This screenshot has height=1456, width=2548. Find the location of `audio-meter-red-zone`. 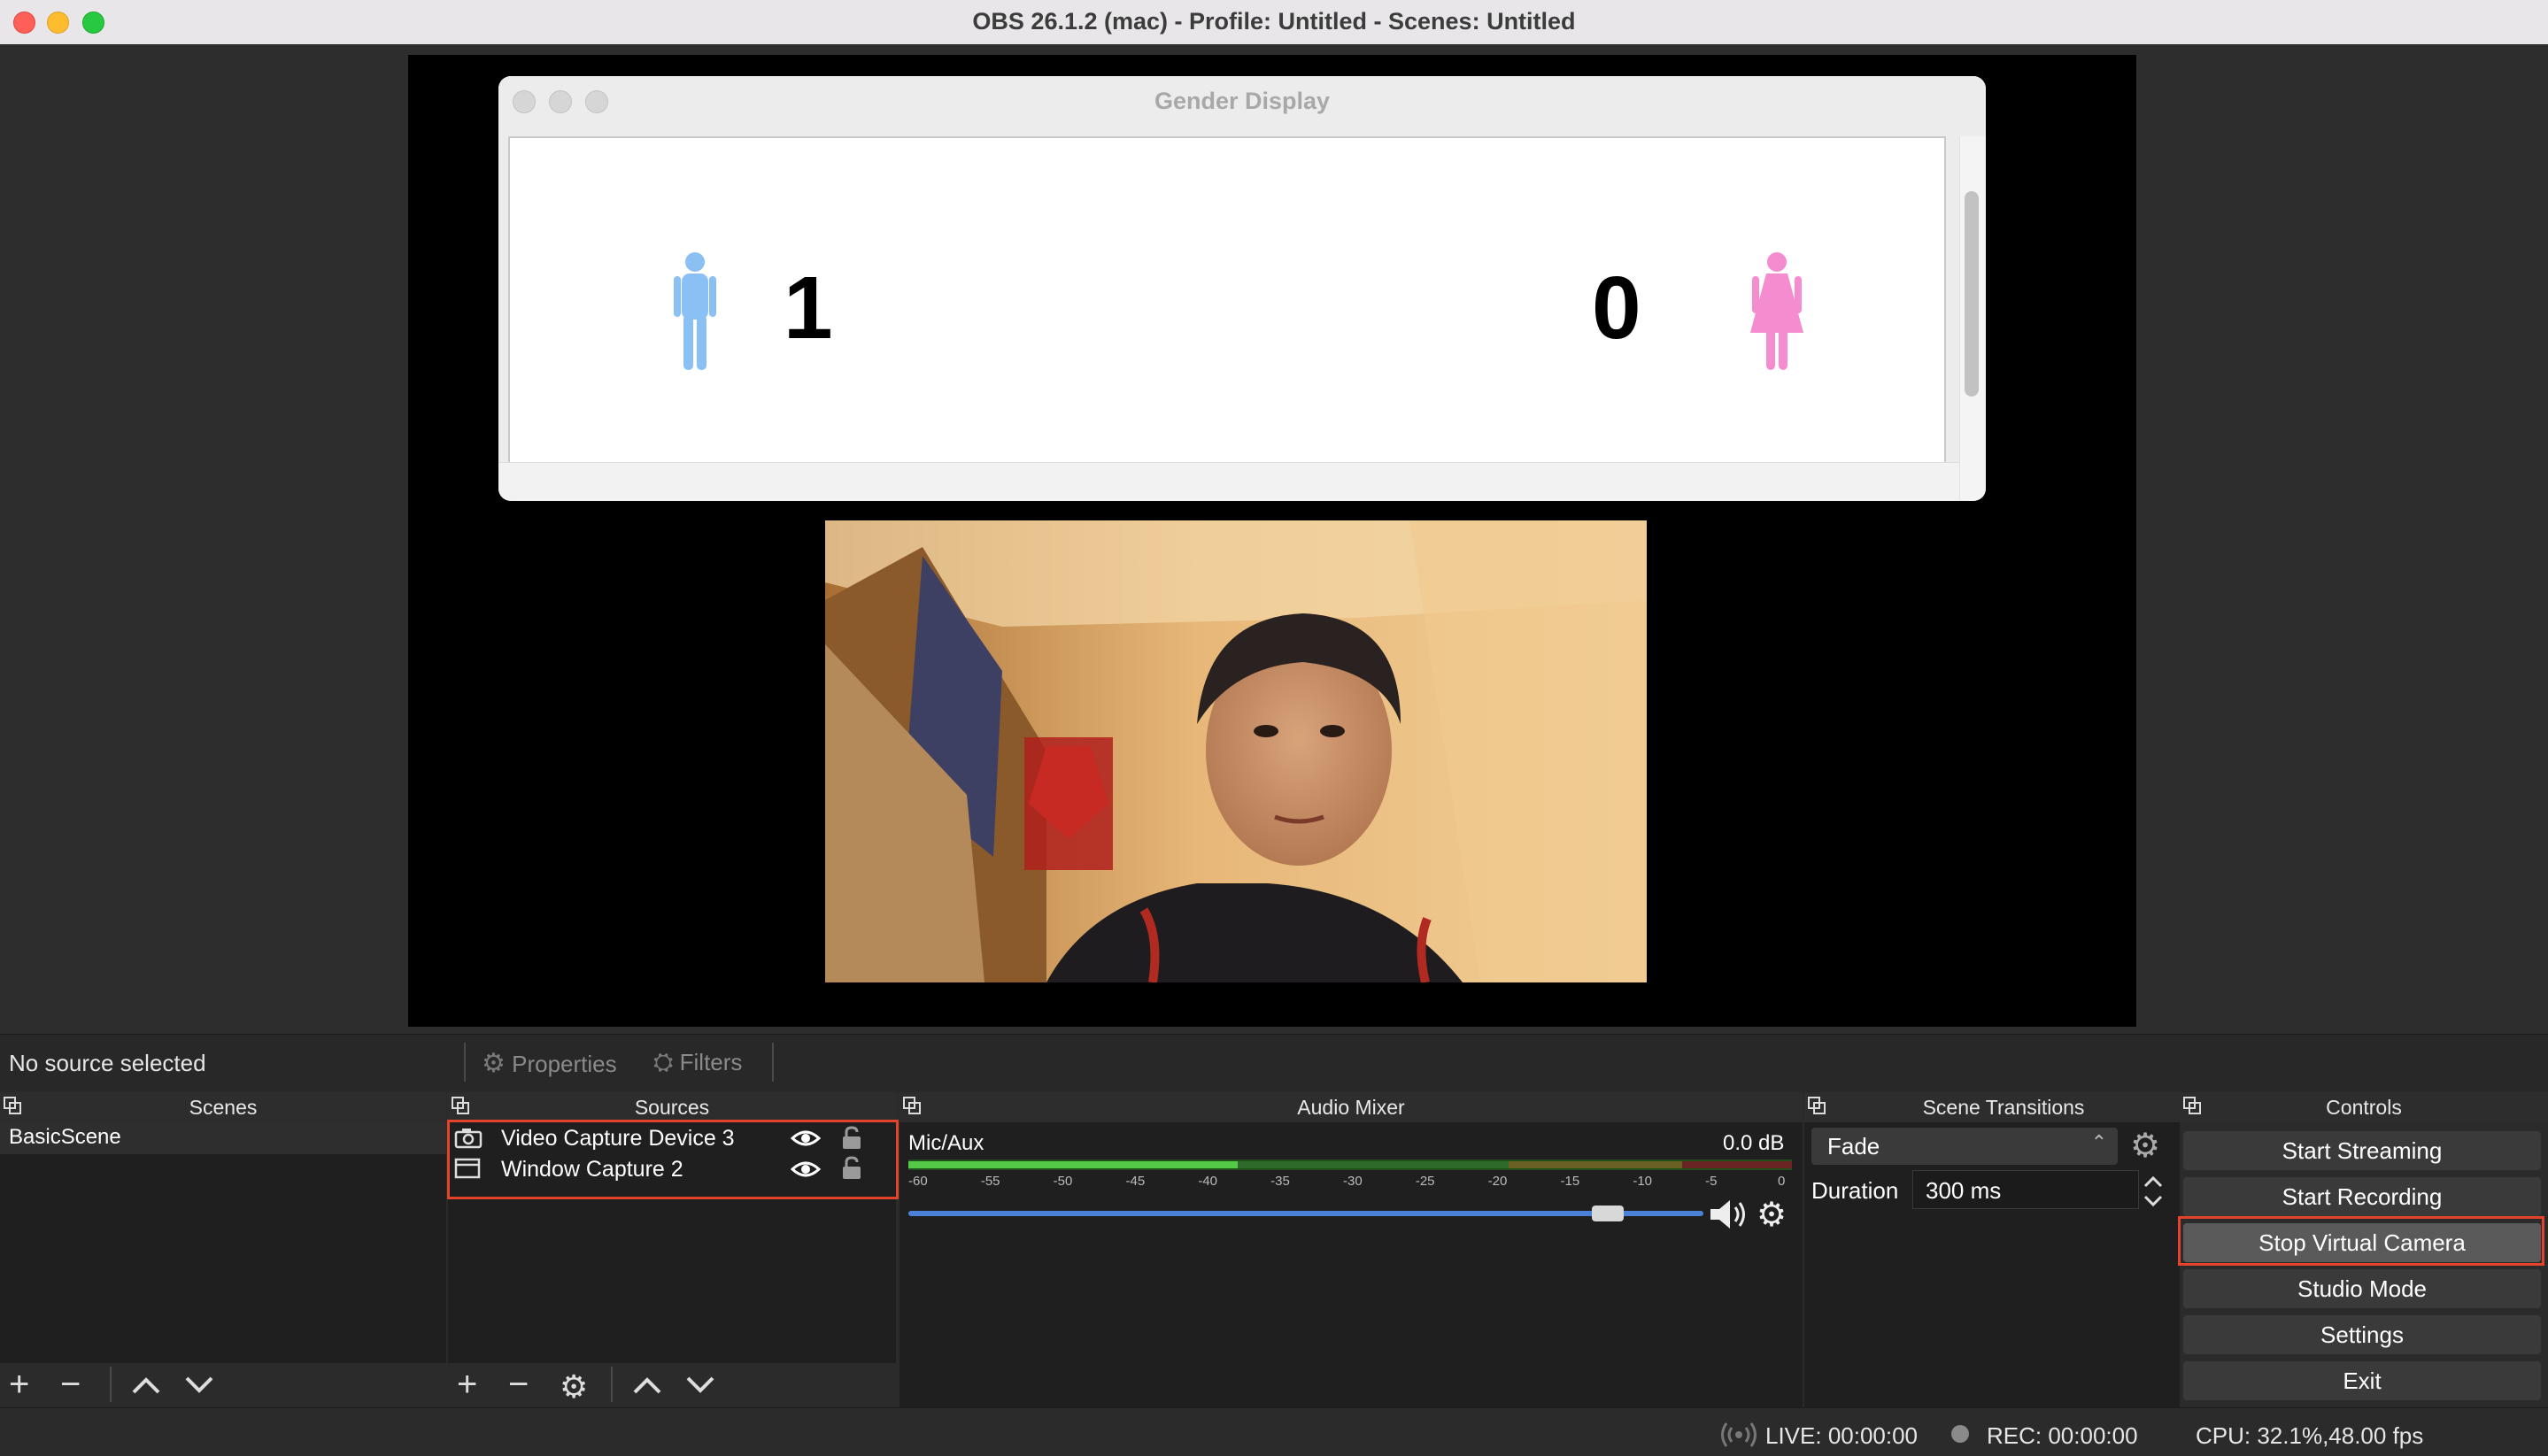

audio-meter-red-zone is located at coordinates (1737, 1164).